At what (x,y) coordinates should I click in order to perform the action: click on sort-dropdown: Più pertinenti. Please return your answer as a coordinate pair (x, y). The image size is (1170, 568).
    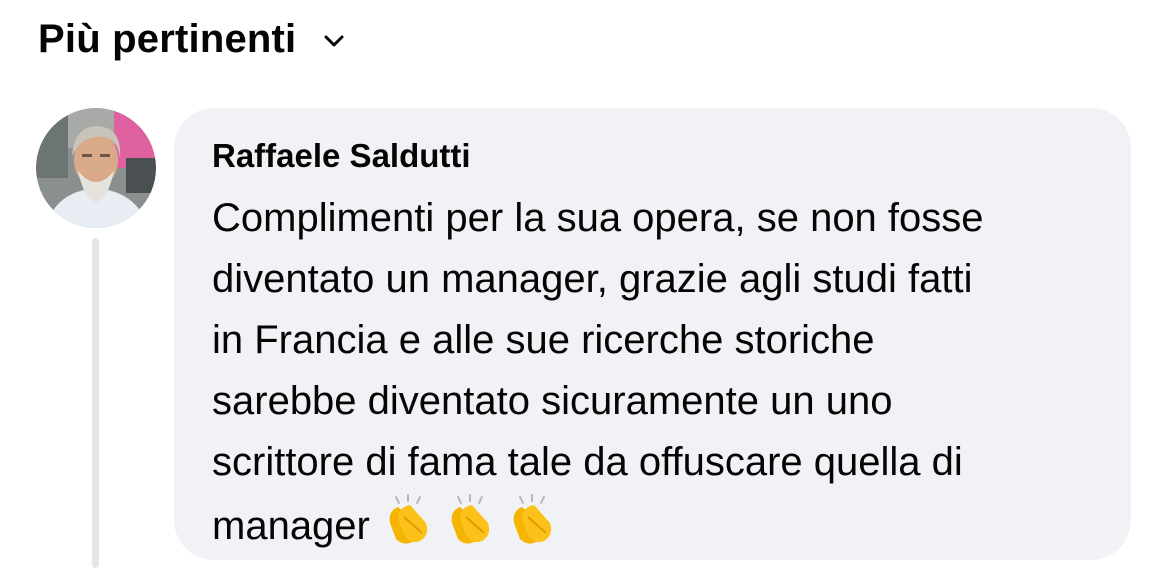
    Looking at the image, I should click on (192, 39).